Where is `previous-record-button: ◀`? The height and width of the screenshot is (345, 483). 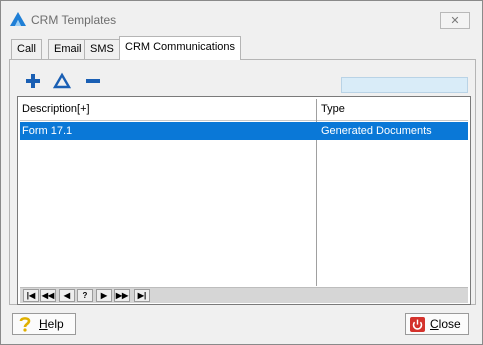
previous-record-button: ◀ is located at coordinates (67, 295).